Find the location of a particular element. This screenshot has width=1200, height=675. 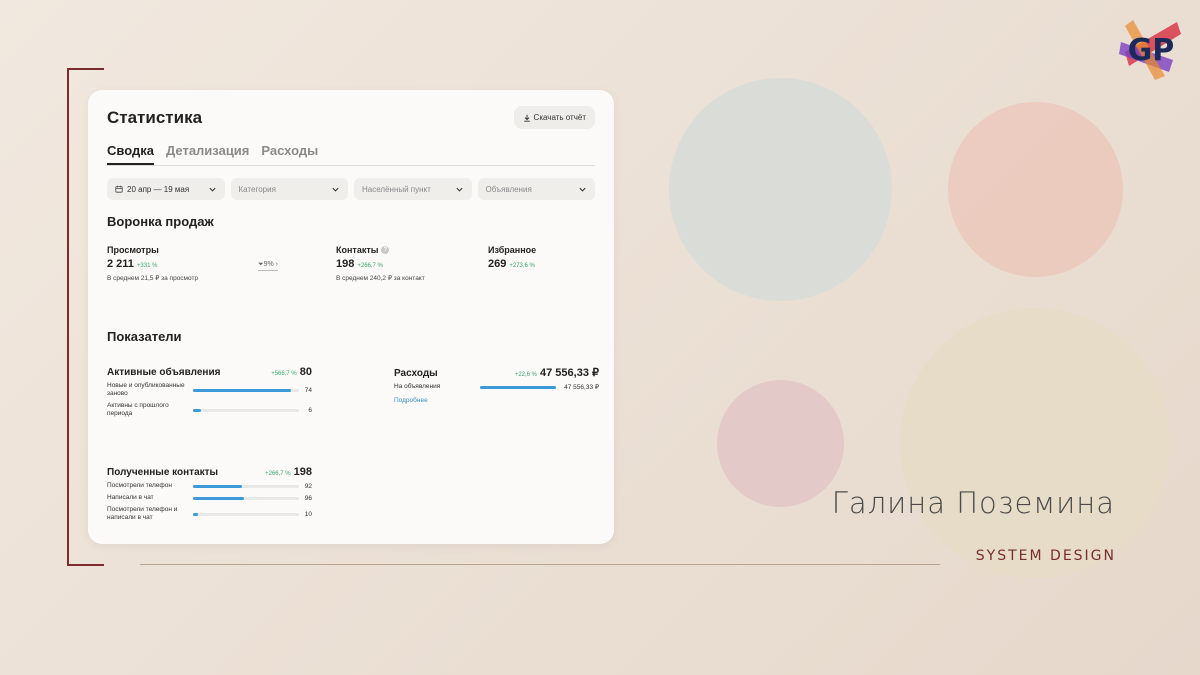

tab-details: Детализация is located at coordinates (207, 154).